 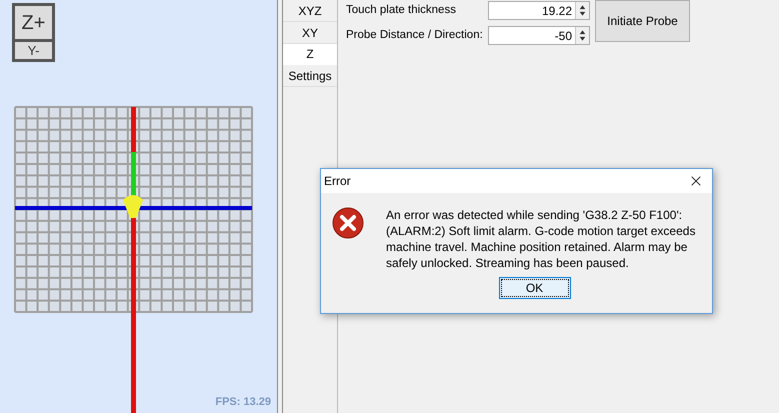 I want to click on field-label: Touch plate thickness, so click(x=401, y=10).